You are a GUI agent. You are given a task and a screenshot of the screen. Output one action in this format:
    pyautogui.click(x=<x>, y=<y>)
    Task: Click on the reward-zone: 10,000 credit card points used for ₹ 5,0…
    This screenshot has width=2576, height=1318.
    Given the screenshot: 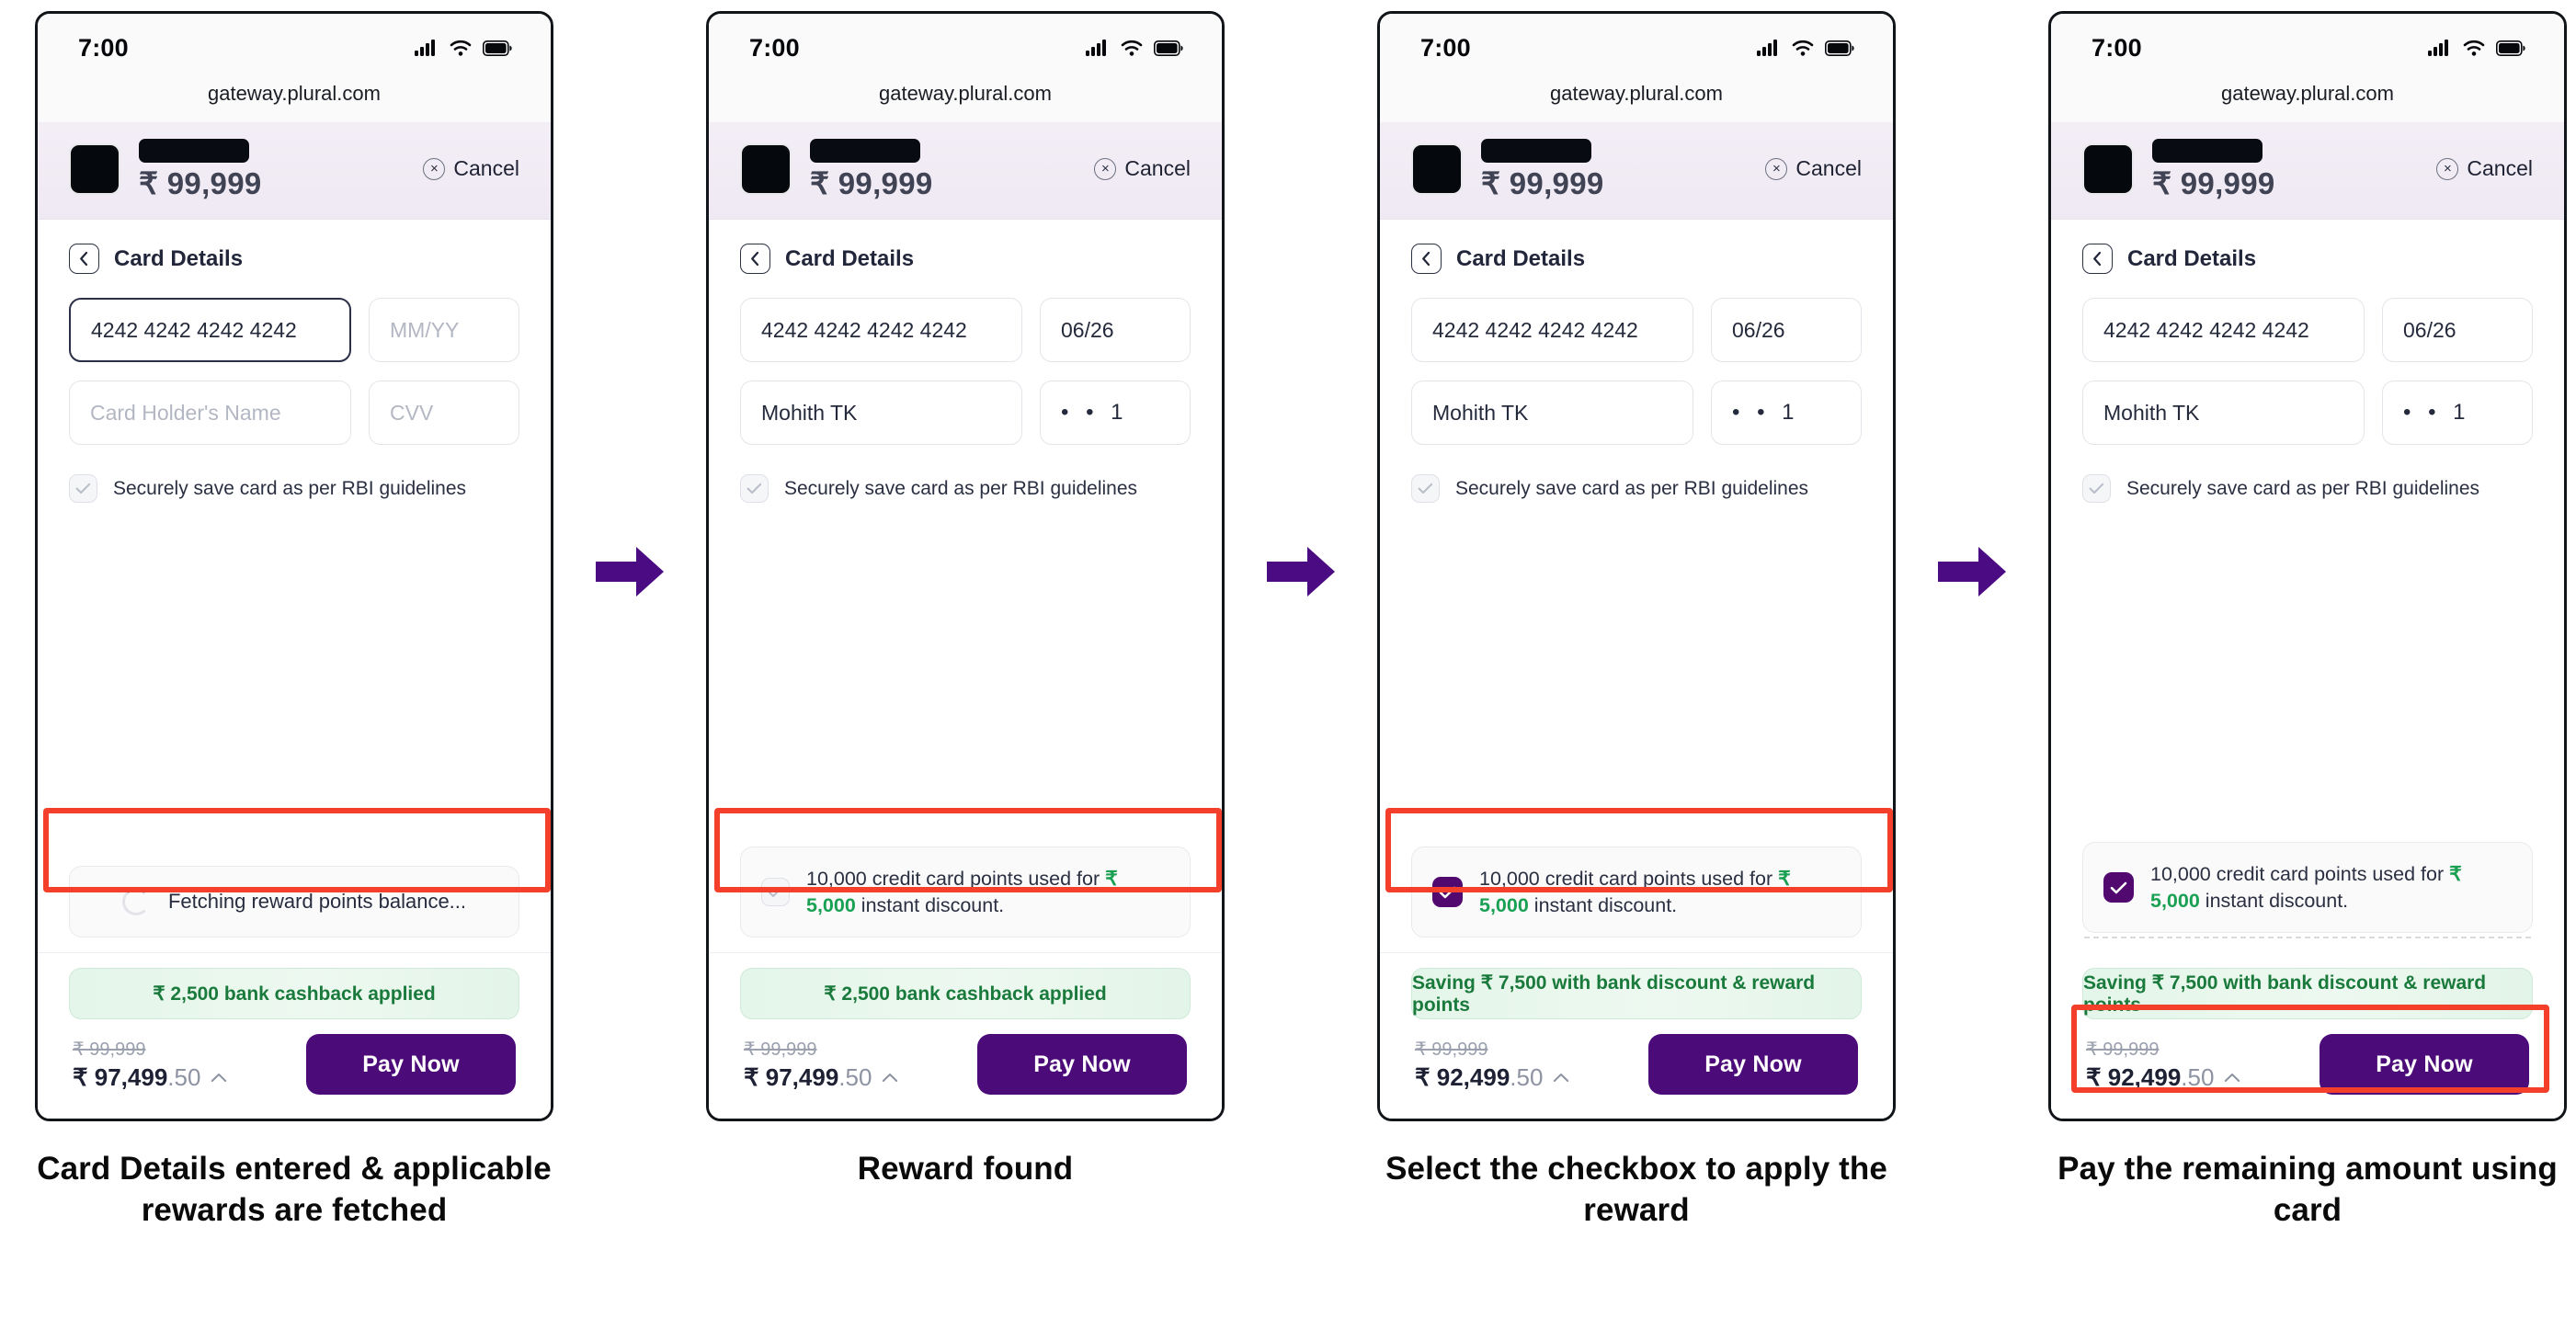 What is the action you would take?
    pyautogui.click(x=965, y=899)
    